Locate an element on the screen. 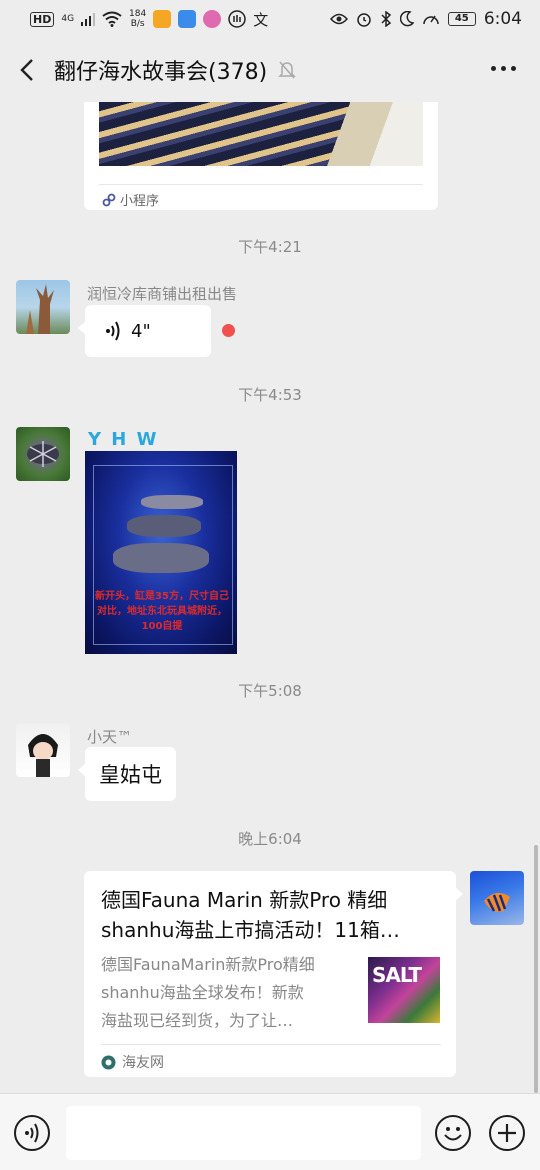  wifi-icon is located at coordinates (112, 19).